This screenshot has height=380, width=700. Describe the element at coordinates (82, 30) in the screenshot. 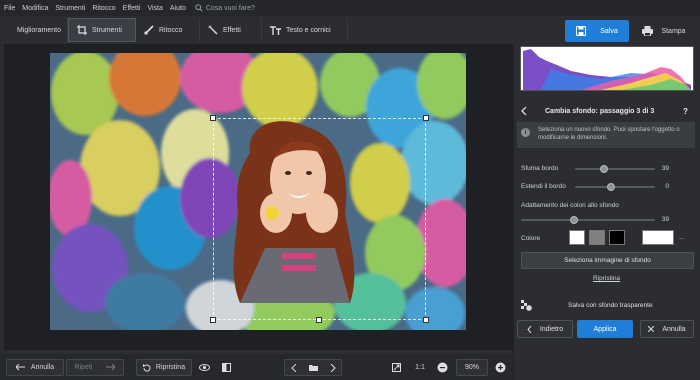

I see `crop-icon` at that location.